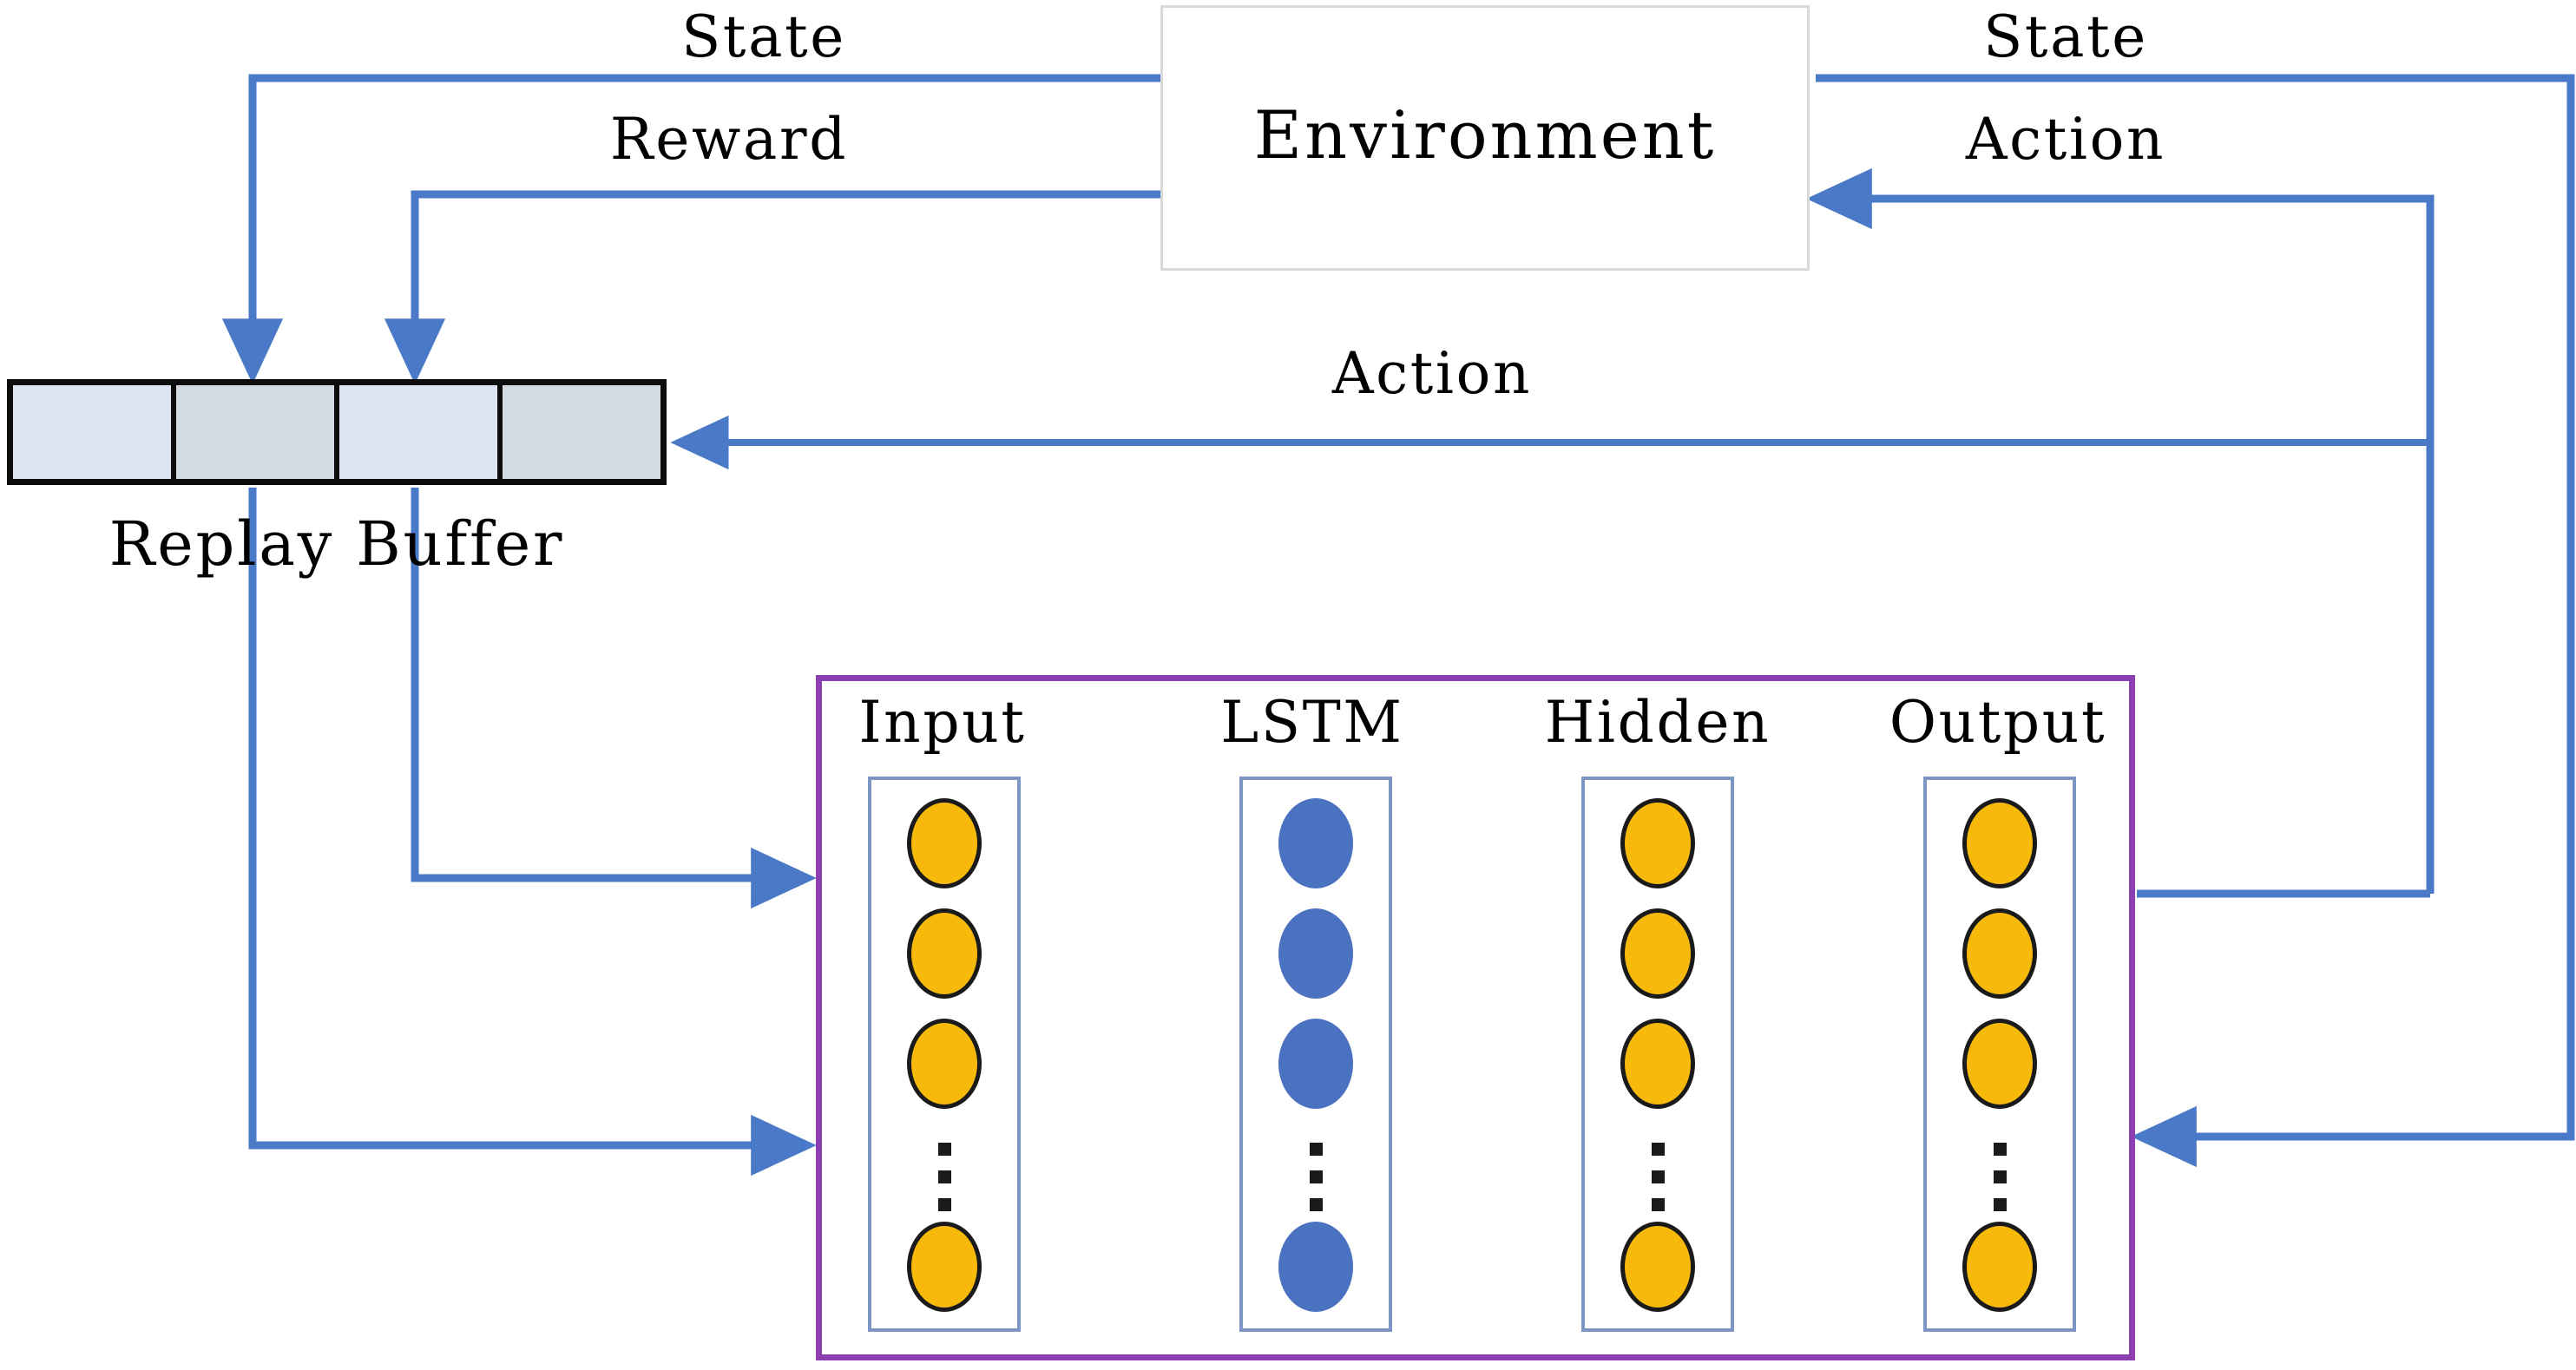 Image resolution: width=2576 pixels, height=1370 pixels. I want to click on label-reward: Reward, so click(729, 139).